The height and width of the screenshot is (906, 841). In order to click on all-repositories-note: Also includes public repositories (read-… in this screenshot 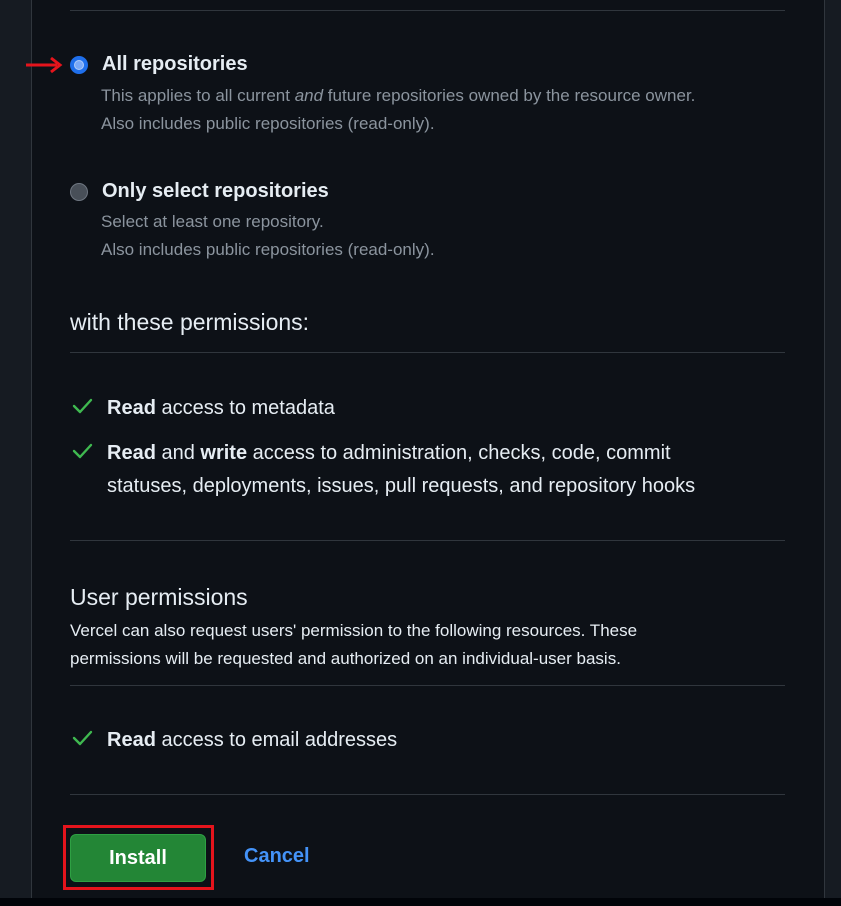, I will do `click(268, 123)`.